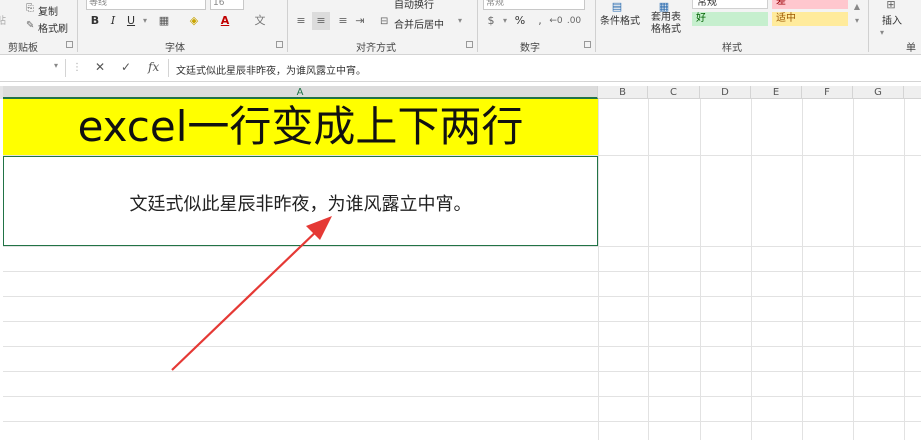  What do you see at coordinates (175, 48) in the screenshot?
I see `font-group-label: 字体` at bounding box center [175, 48].